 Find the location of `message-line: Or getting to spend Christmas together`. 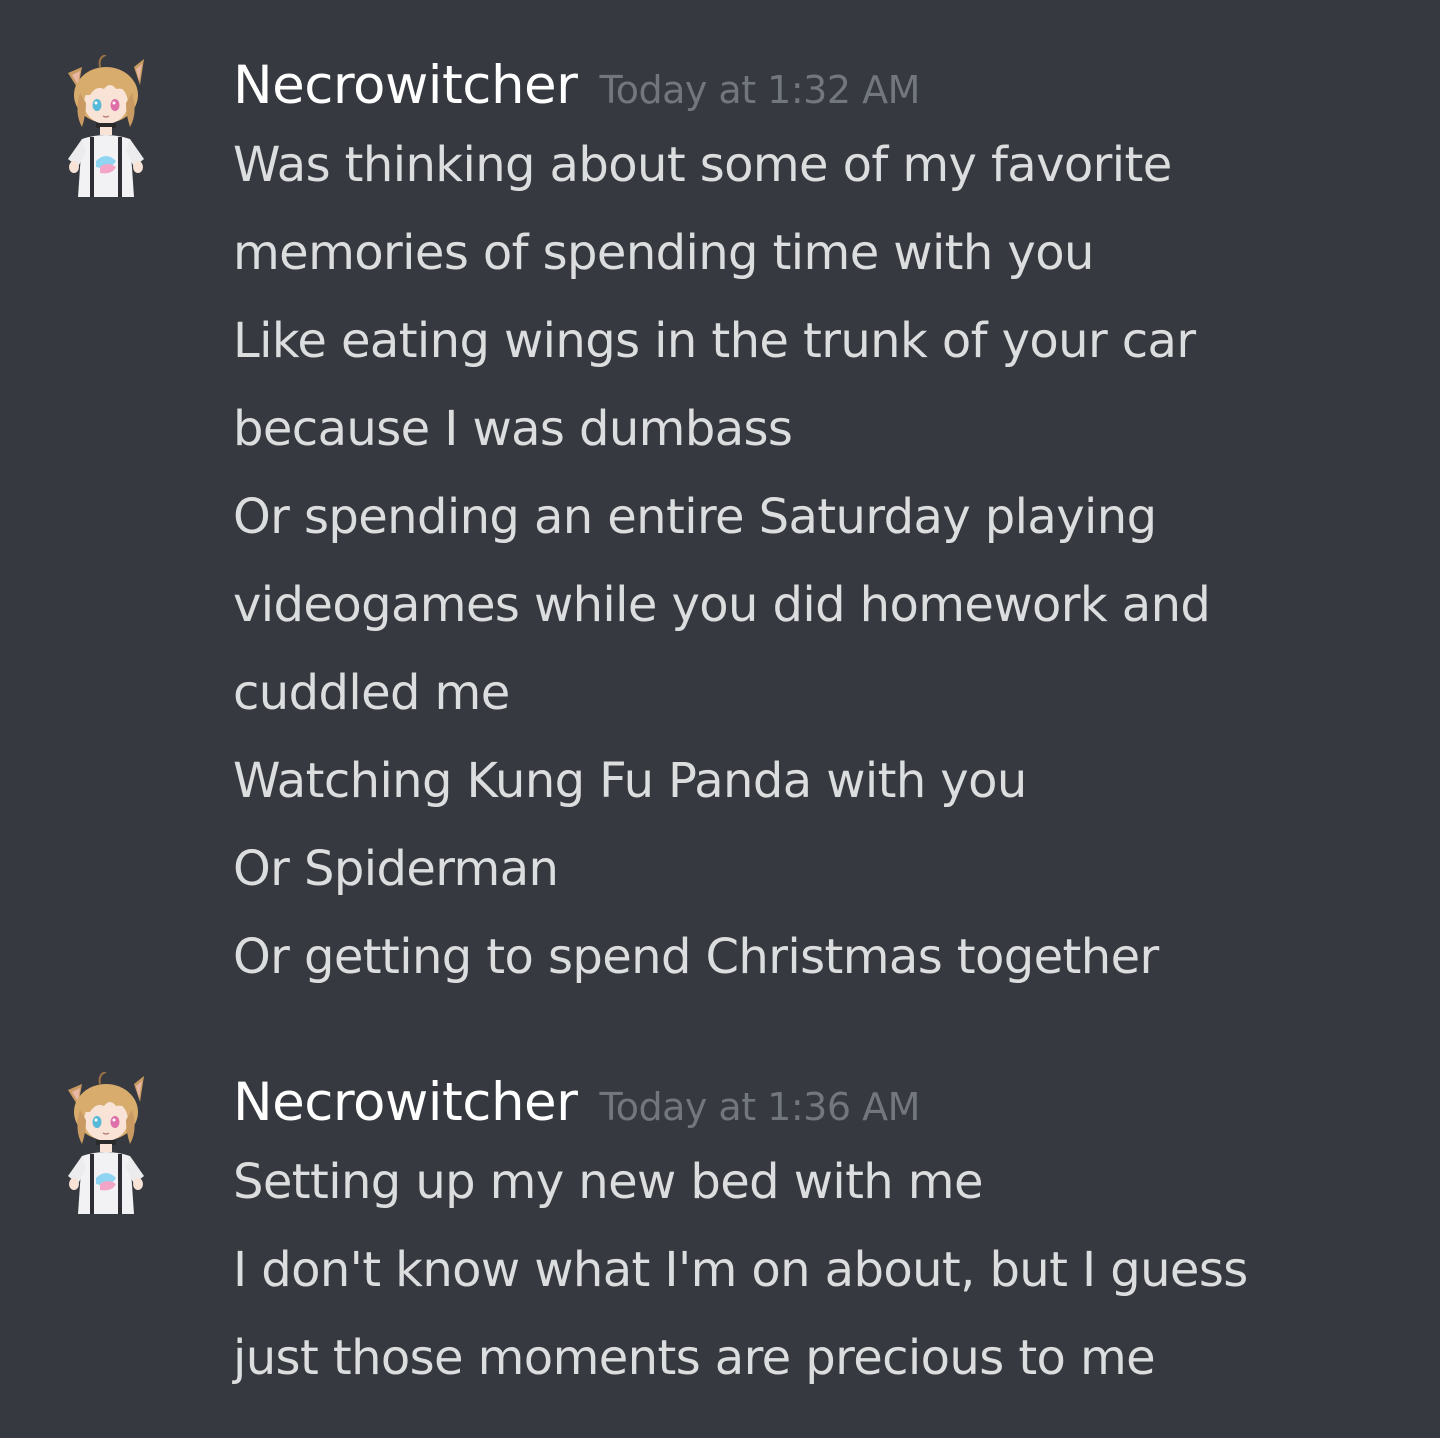

message-line: Or getting to spend Christmas together is located at coordinates (696, 957).